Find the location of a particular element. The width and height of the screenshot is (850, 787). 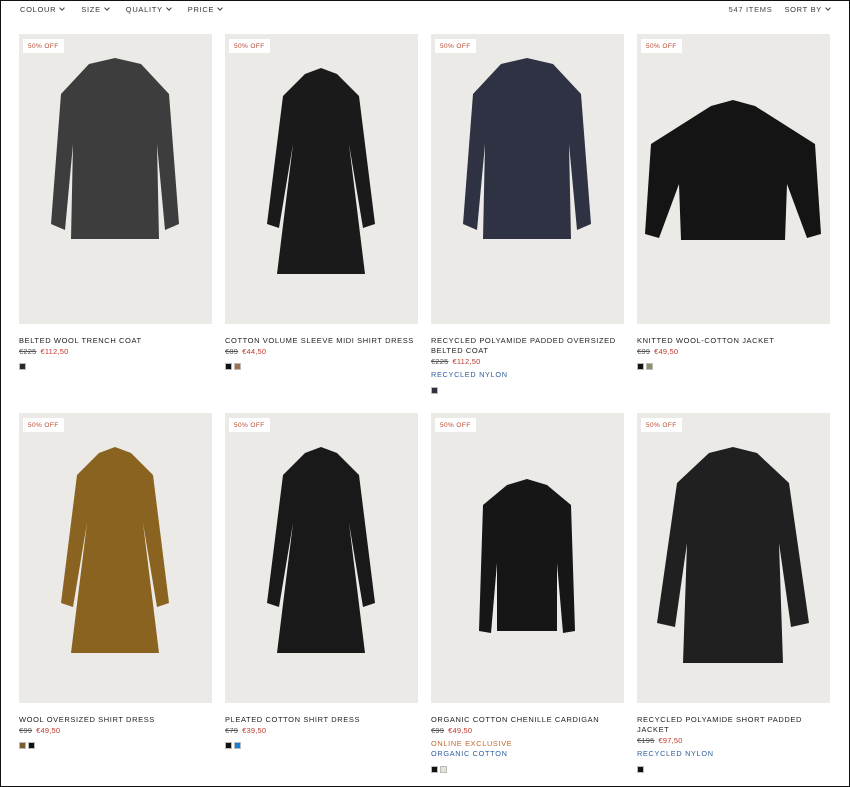

original-price: €225 is located at coordinates (440, 361).